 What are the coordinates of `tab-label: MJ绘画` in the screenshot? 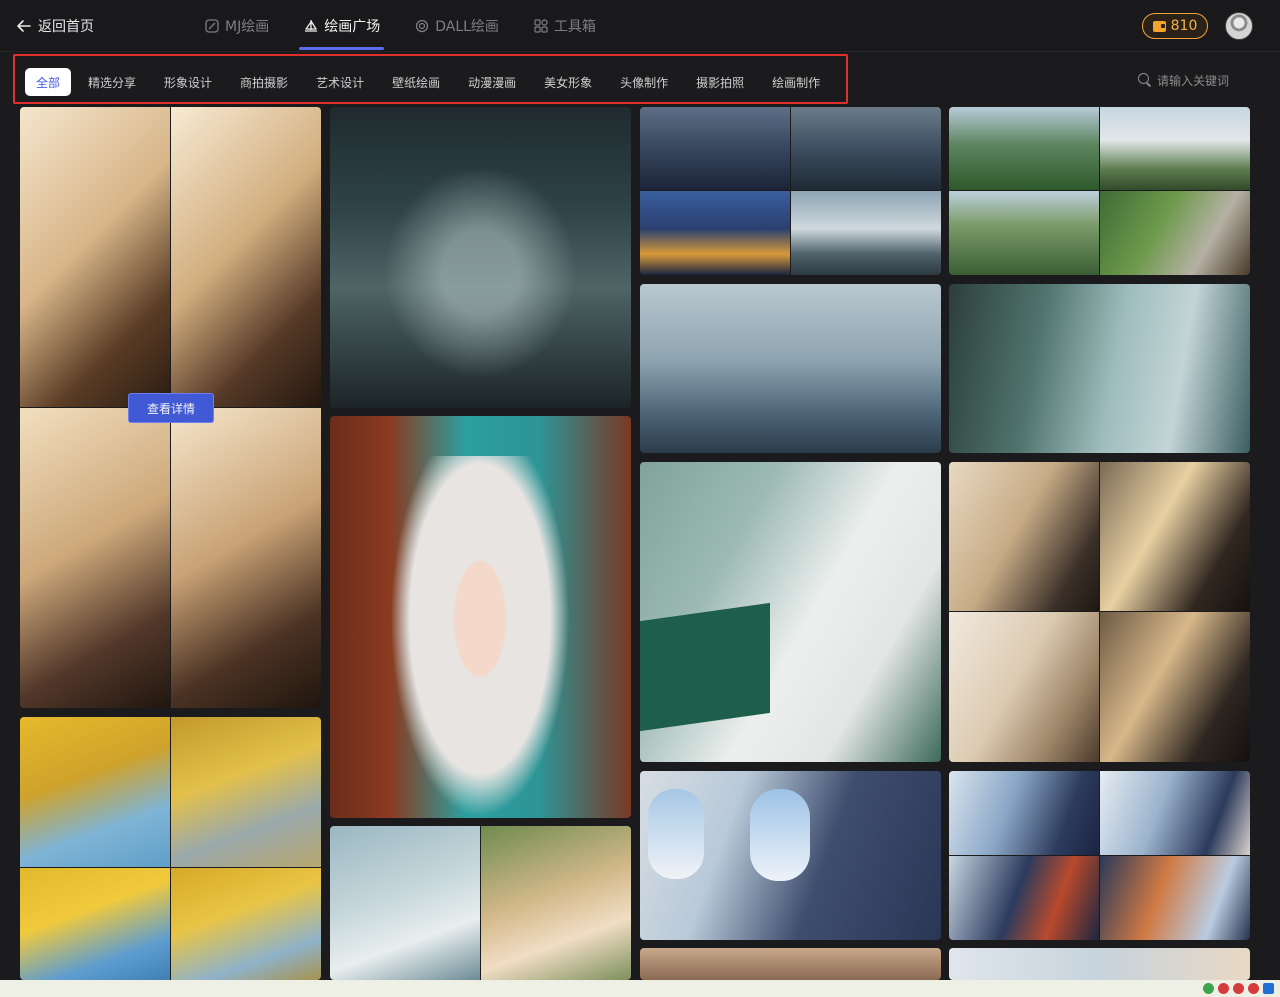 It's located at (247, 27).